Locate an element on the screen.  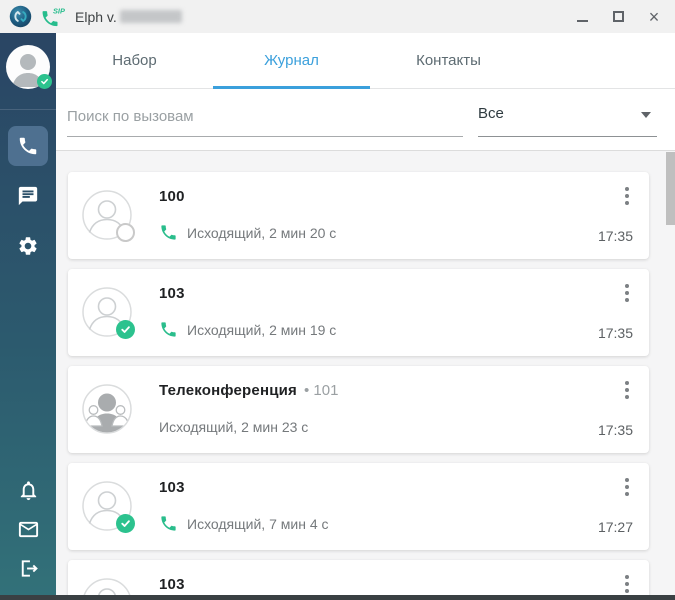
sidebar is located at coordinates (28, 314).